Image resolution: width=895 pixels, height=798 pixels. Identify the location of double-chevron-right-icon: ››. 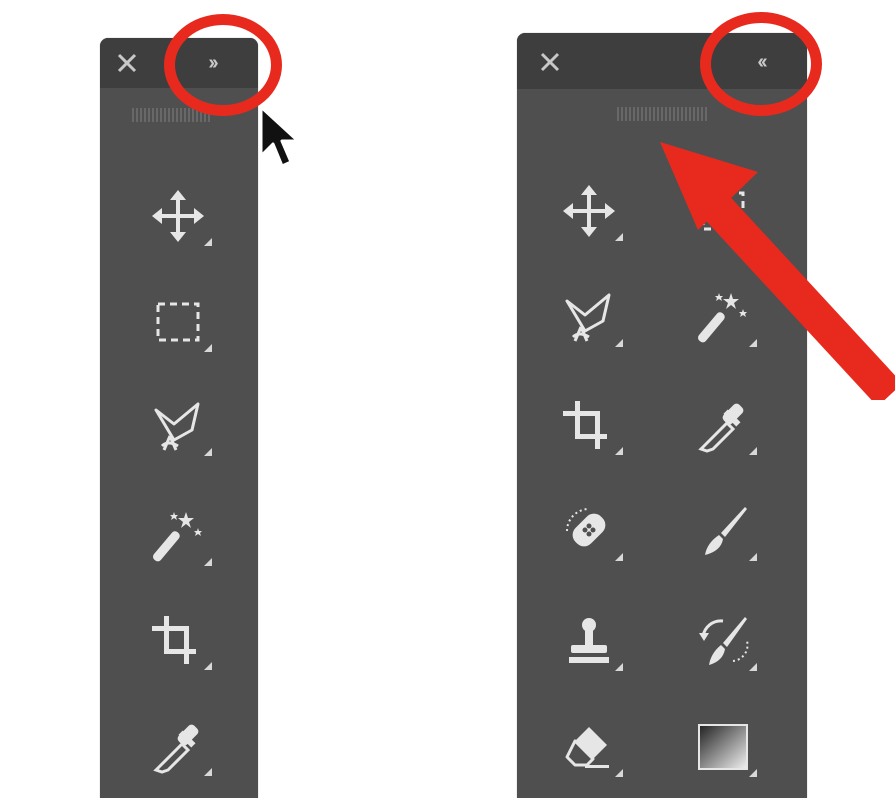
(213, 62).